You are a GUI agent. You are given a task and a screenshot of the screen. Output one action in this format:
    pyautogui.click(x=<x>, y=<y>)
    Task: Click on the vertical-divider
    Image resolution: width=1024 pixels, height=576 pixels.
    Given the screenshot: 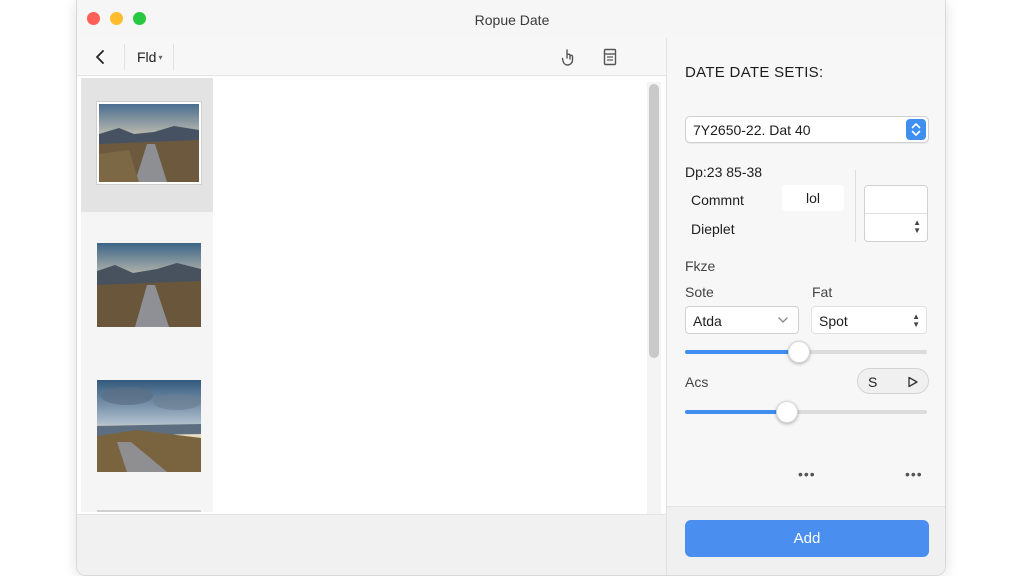 What is the action you would take?
    pyautogui.click(x=855, y=206)
    